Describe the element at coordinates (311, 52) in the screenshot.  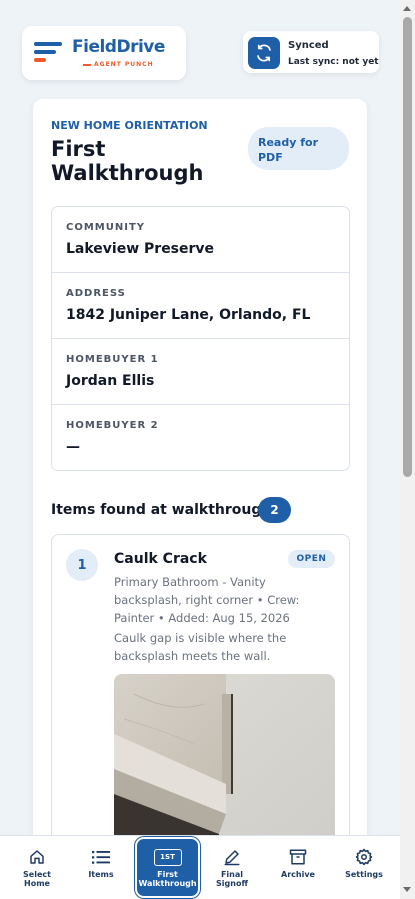
I see `sync-status-card: Synced Last sync: not yet` at that location.